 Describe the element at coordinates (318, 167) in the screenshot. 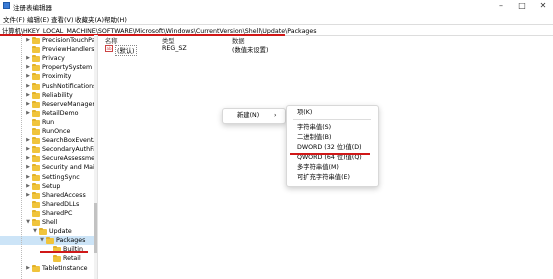

I see `submenu-item-label: 多字符串值(M)` at that location.